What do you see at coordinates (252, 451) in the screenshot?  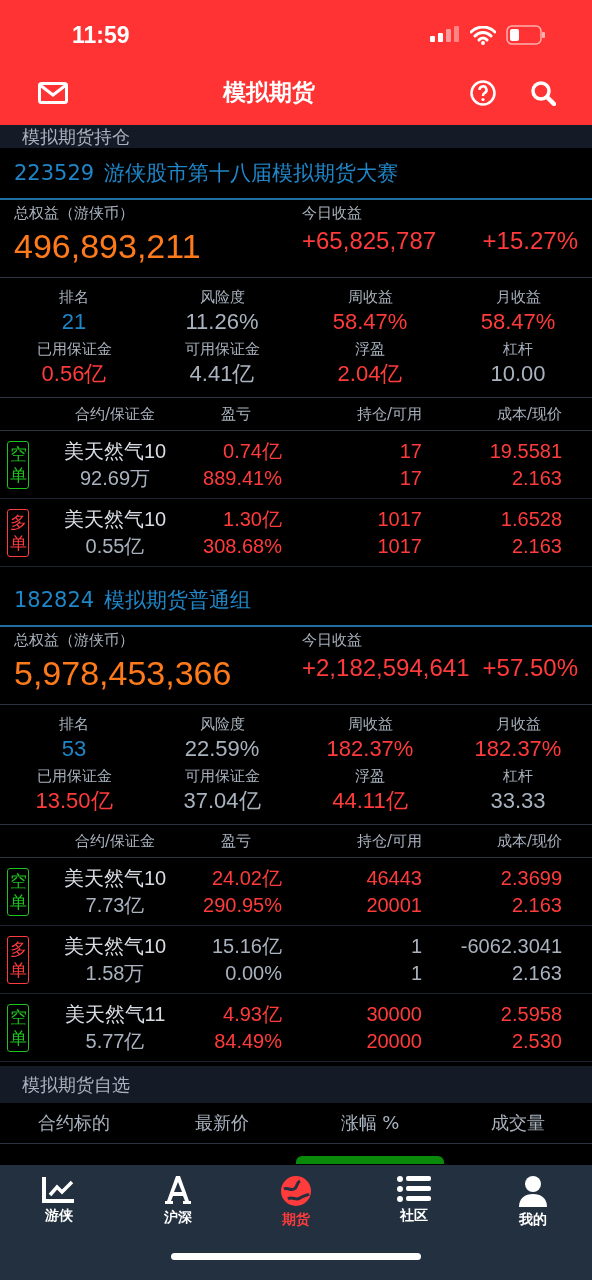 I see `pnl-value: 0.74亿` at bounding box center [252, 451].